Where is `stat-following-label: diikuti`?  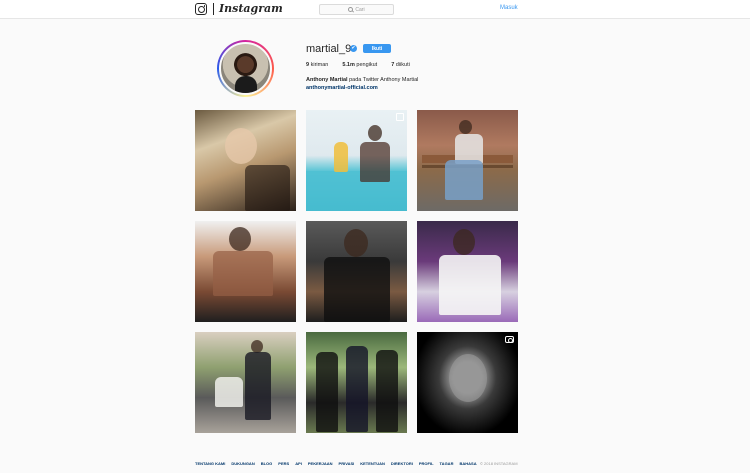 stat-following-label: diikuti is located at coordinates (402, 65).